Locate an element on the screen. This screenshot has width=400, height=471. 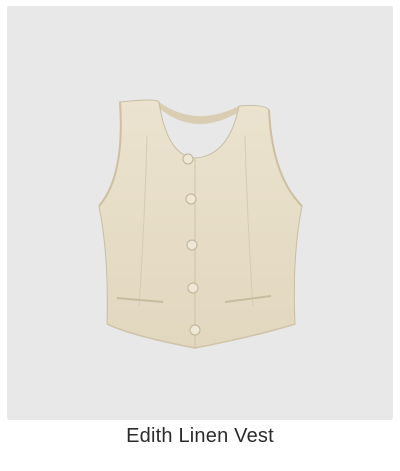
product-name: Edith Linen Vest is located at coordinates (200, 436).